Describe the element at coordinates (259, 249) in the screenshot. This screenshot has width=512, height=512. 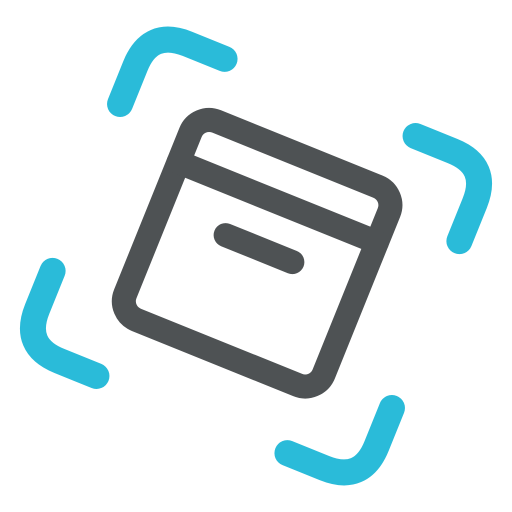
I see `archive-box-handle` at that location.